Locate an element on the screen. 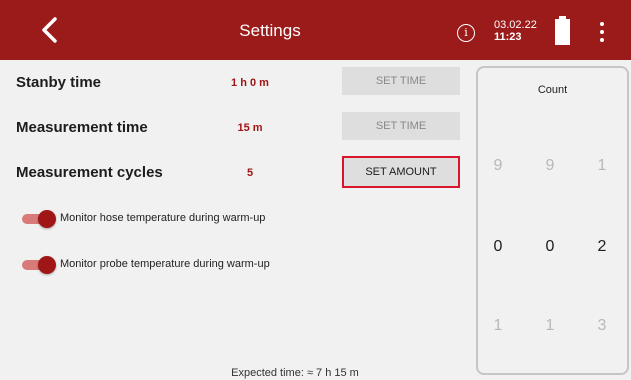 Image resolution: width=631 pixels, height=380 pixels. probe-temperature-label: Monitor probe temperature during warm-up is located at coordinates (165, 264).